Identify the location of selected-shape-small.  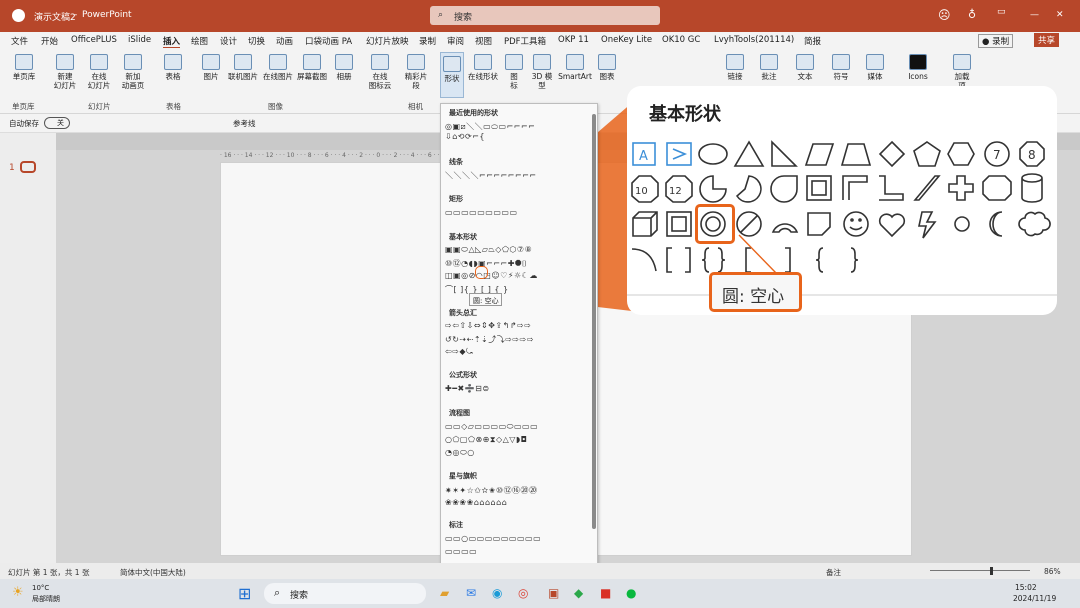
(481, 272).